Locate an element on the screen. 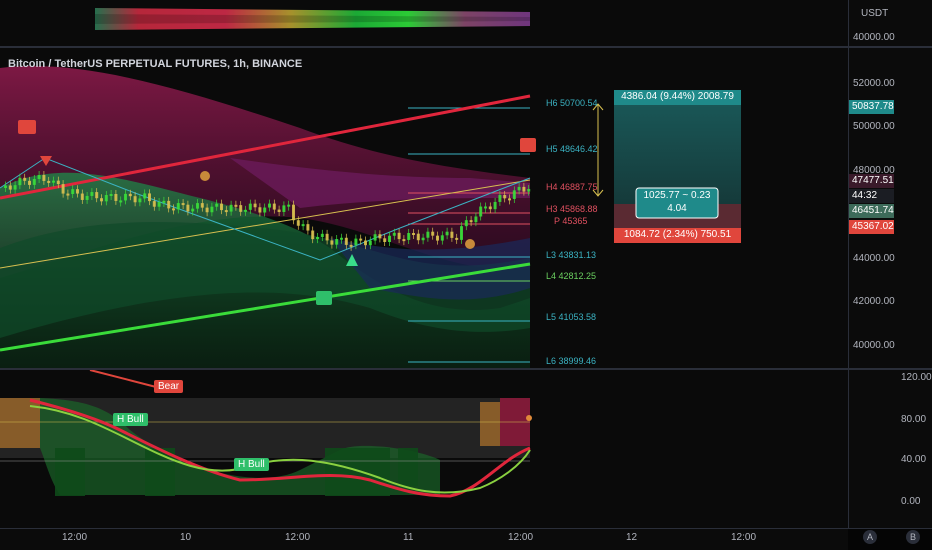 This screenshot has width=932, height=550. pivot-label: H6 50700.54 is located at coordinates (572, 103).